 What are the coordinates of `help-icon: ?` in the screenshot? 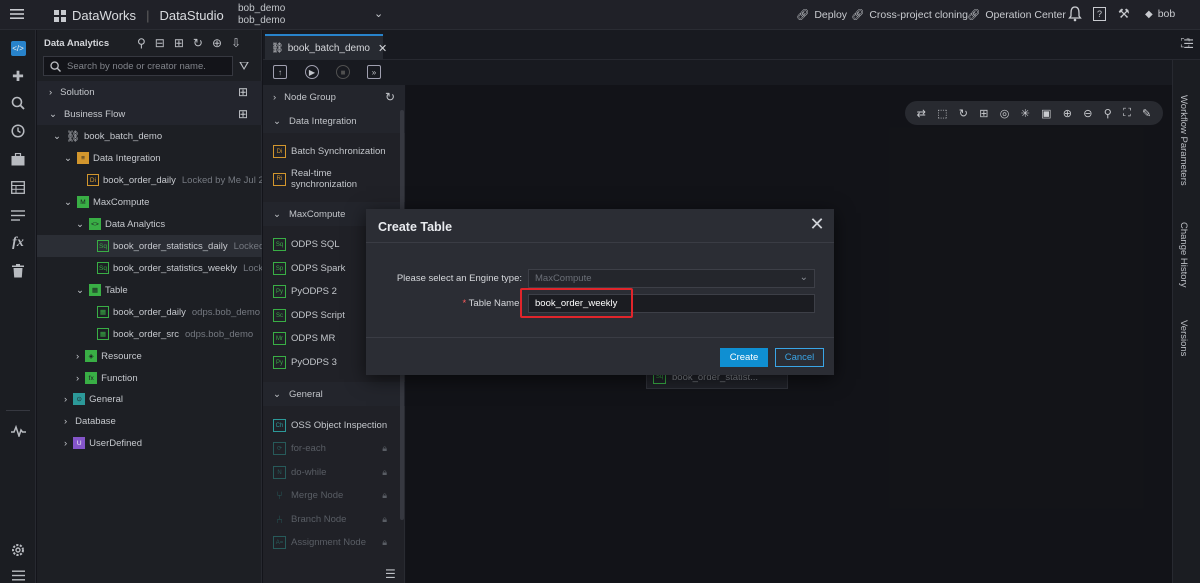 It's located at (1099, 14).